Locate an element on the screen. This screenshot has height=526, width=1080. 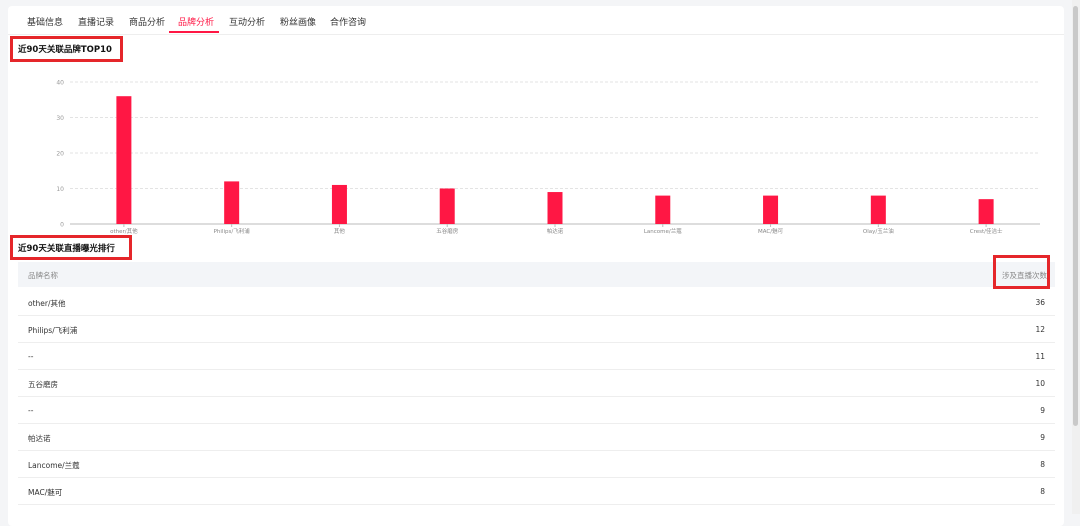
brand-name-cell: Philips/飞利浦 is located at coordinates (53, 330).